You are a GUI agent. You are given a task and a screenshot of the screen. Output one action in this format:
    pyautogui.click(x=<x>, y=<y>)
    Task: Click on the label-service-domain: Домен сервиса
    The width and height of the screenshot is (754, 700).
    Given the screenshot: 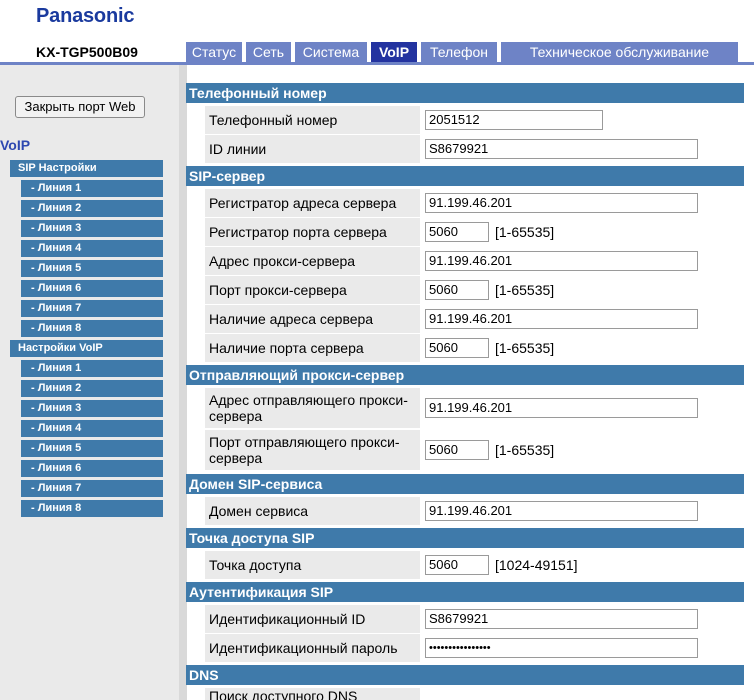 What is the action you would take?
    pyautogui.click(x=312, y=511)
    